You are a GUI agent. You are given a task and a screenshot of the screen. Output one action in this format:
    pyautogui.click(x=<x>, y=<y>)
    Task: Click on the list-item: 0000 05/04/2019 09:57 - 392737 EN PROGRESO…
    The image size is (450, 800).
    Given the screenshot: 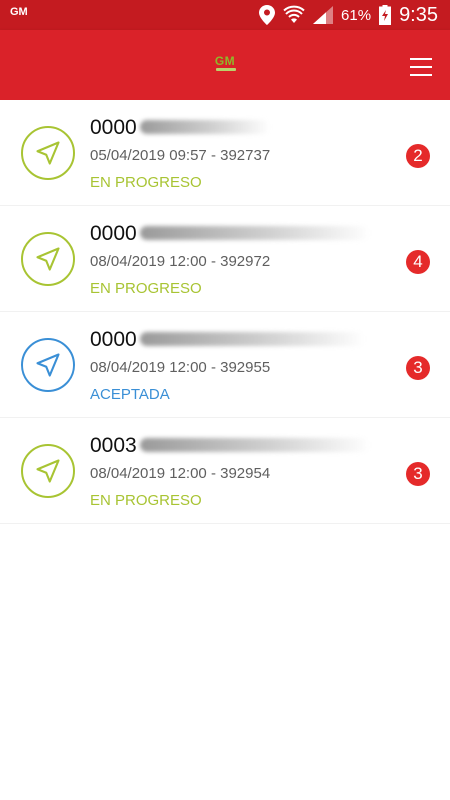 What is the action you would take?
    pyautogui.click(x=225, y=153)
    